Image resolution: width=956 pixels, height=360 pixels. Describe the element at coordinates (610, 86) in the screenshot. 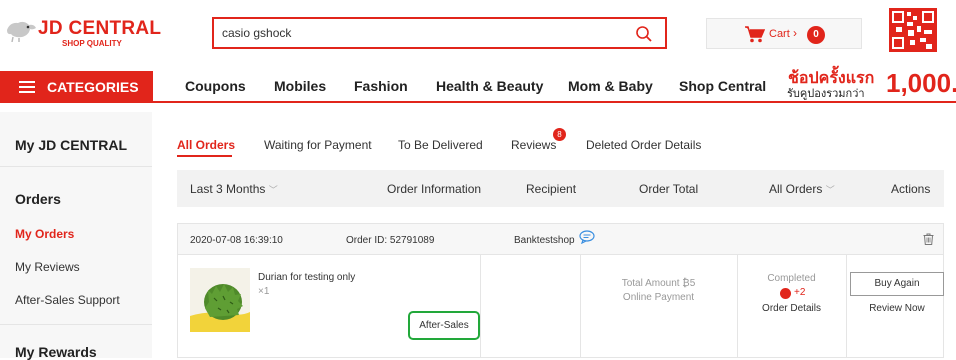

I see `nav-link-mom-baby: Mom & Baby` at that location.